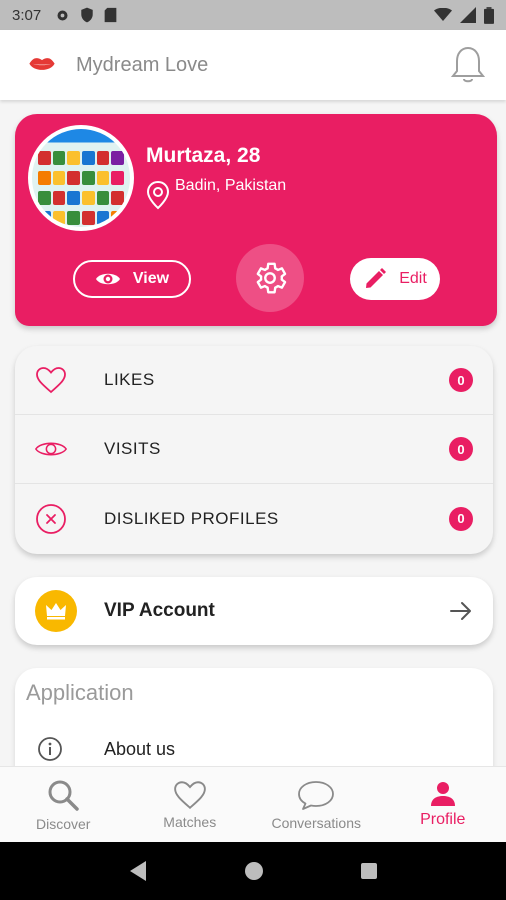 This screenshot has height=900, width=506. Describe the element at coordinates (395, 279) in the screenshot. I see `edit-profile-button: Edit` at that location.